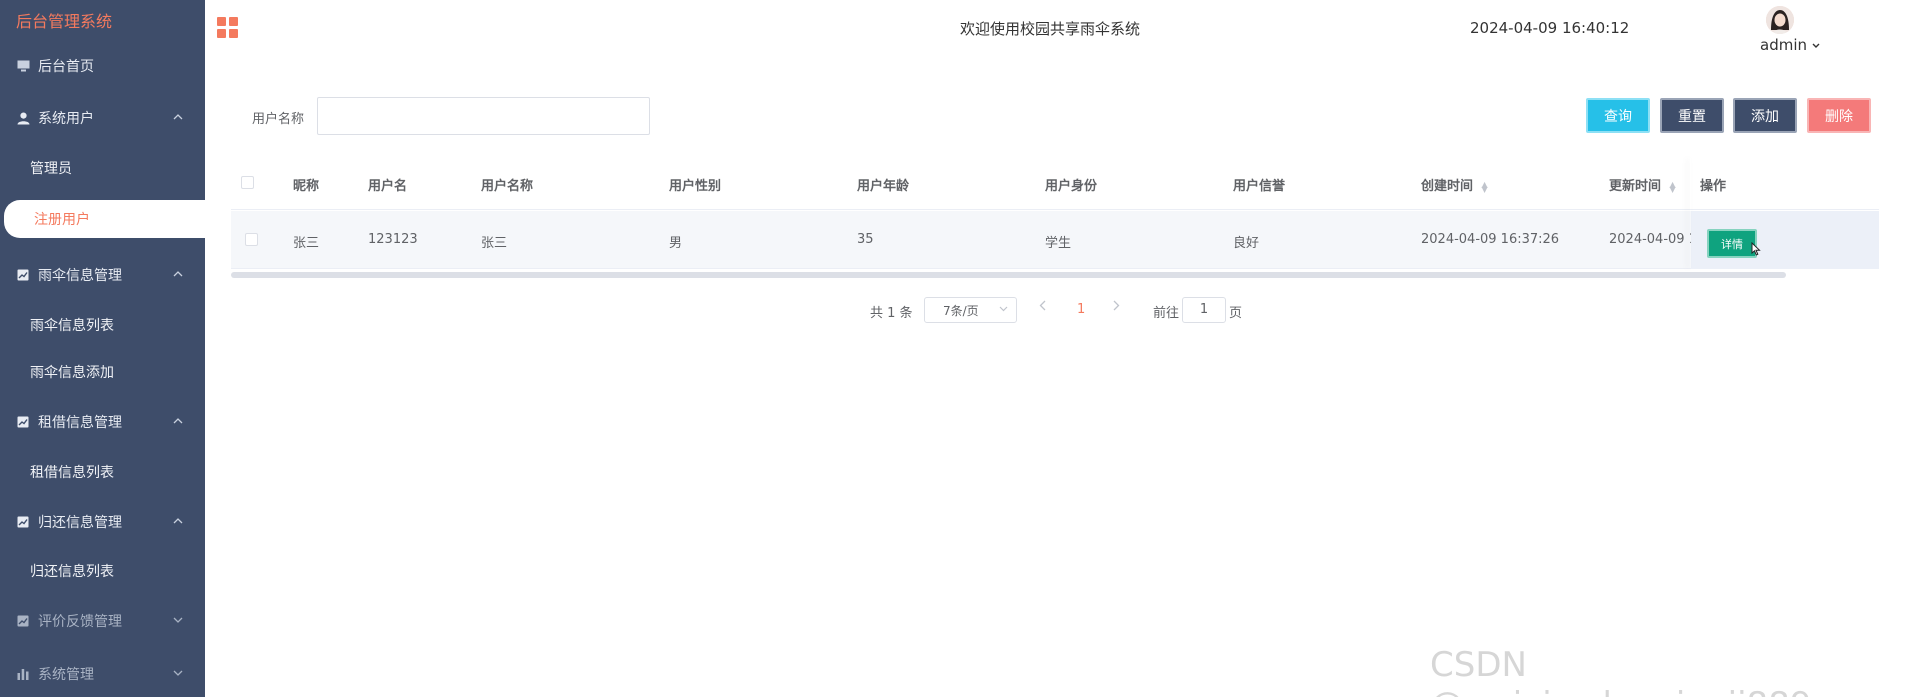 Image resolution: width=1905 pixels, height=697 pixels. Describe the element at coordinates (1166, 313) in the screenshot. I see `goto-label: 前往` at that location.